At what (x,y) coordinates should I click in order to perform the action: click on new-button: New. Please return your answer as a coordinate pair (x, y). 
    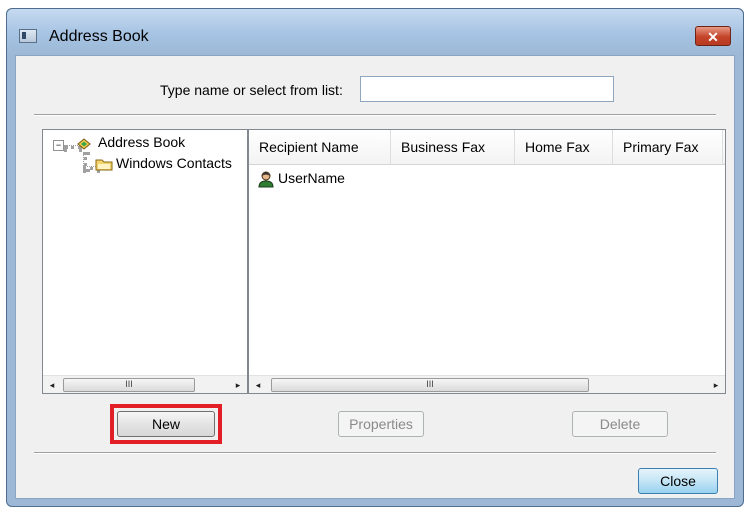
    Looking at the image, I should click on (166, 424).